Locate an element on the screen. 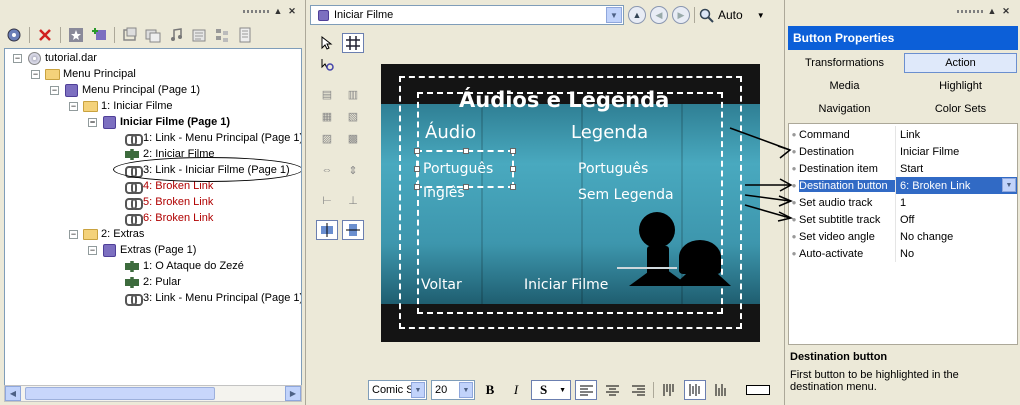  font-select: Comic S ▼ is located at coordinates (397, 390).